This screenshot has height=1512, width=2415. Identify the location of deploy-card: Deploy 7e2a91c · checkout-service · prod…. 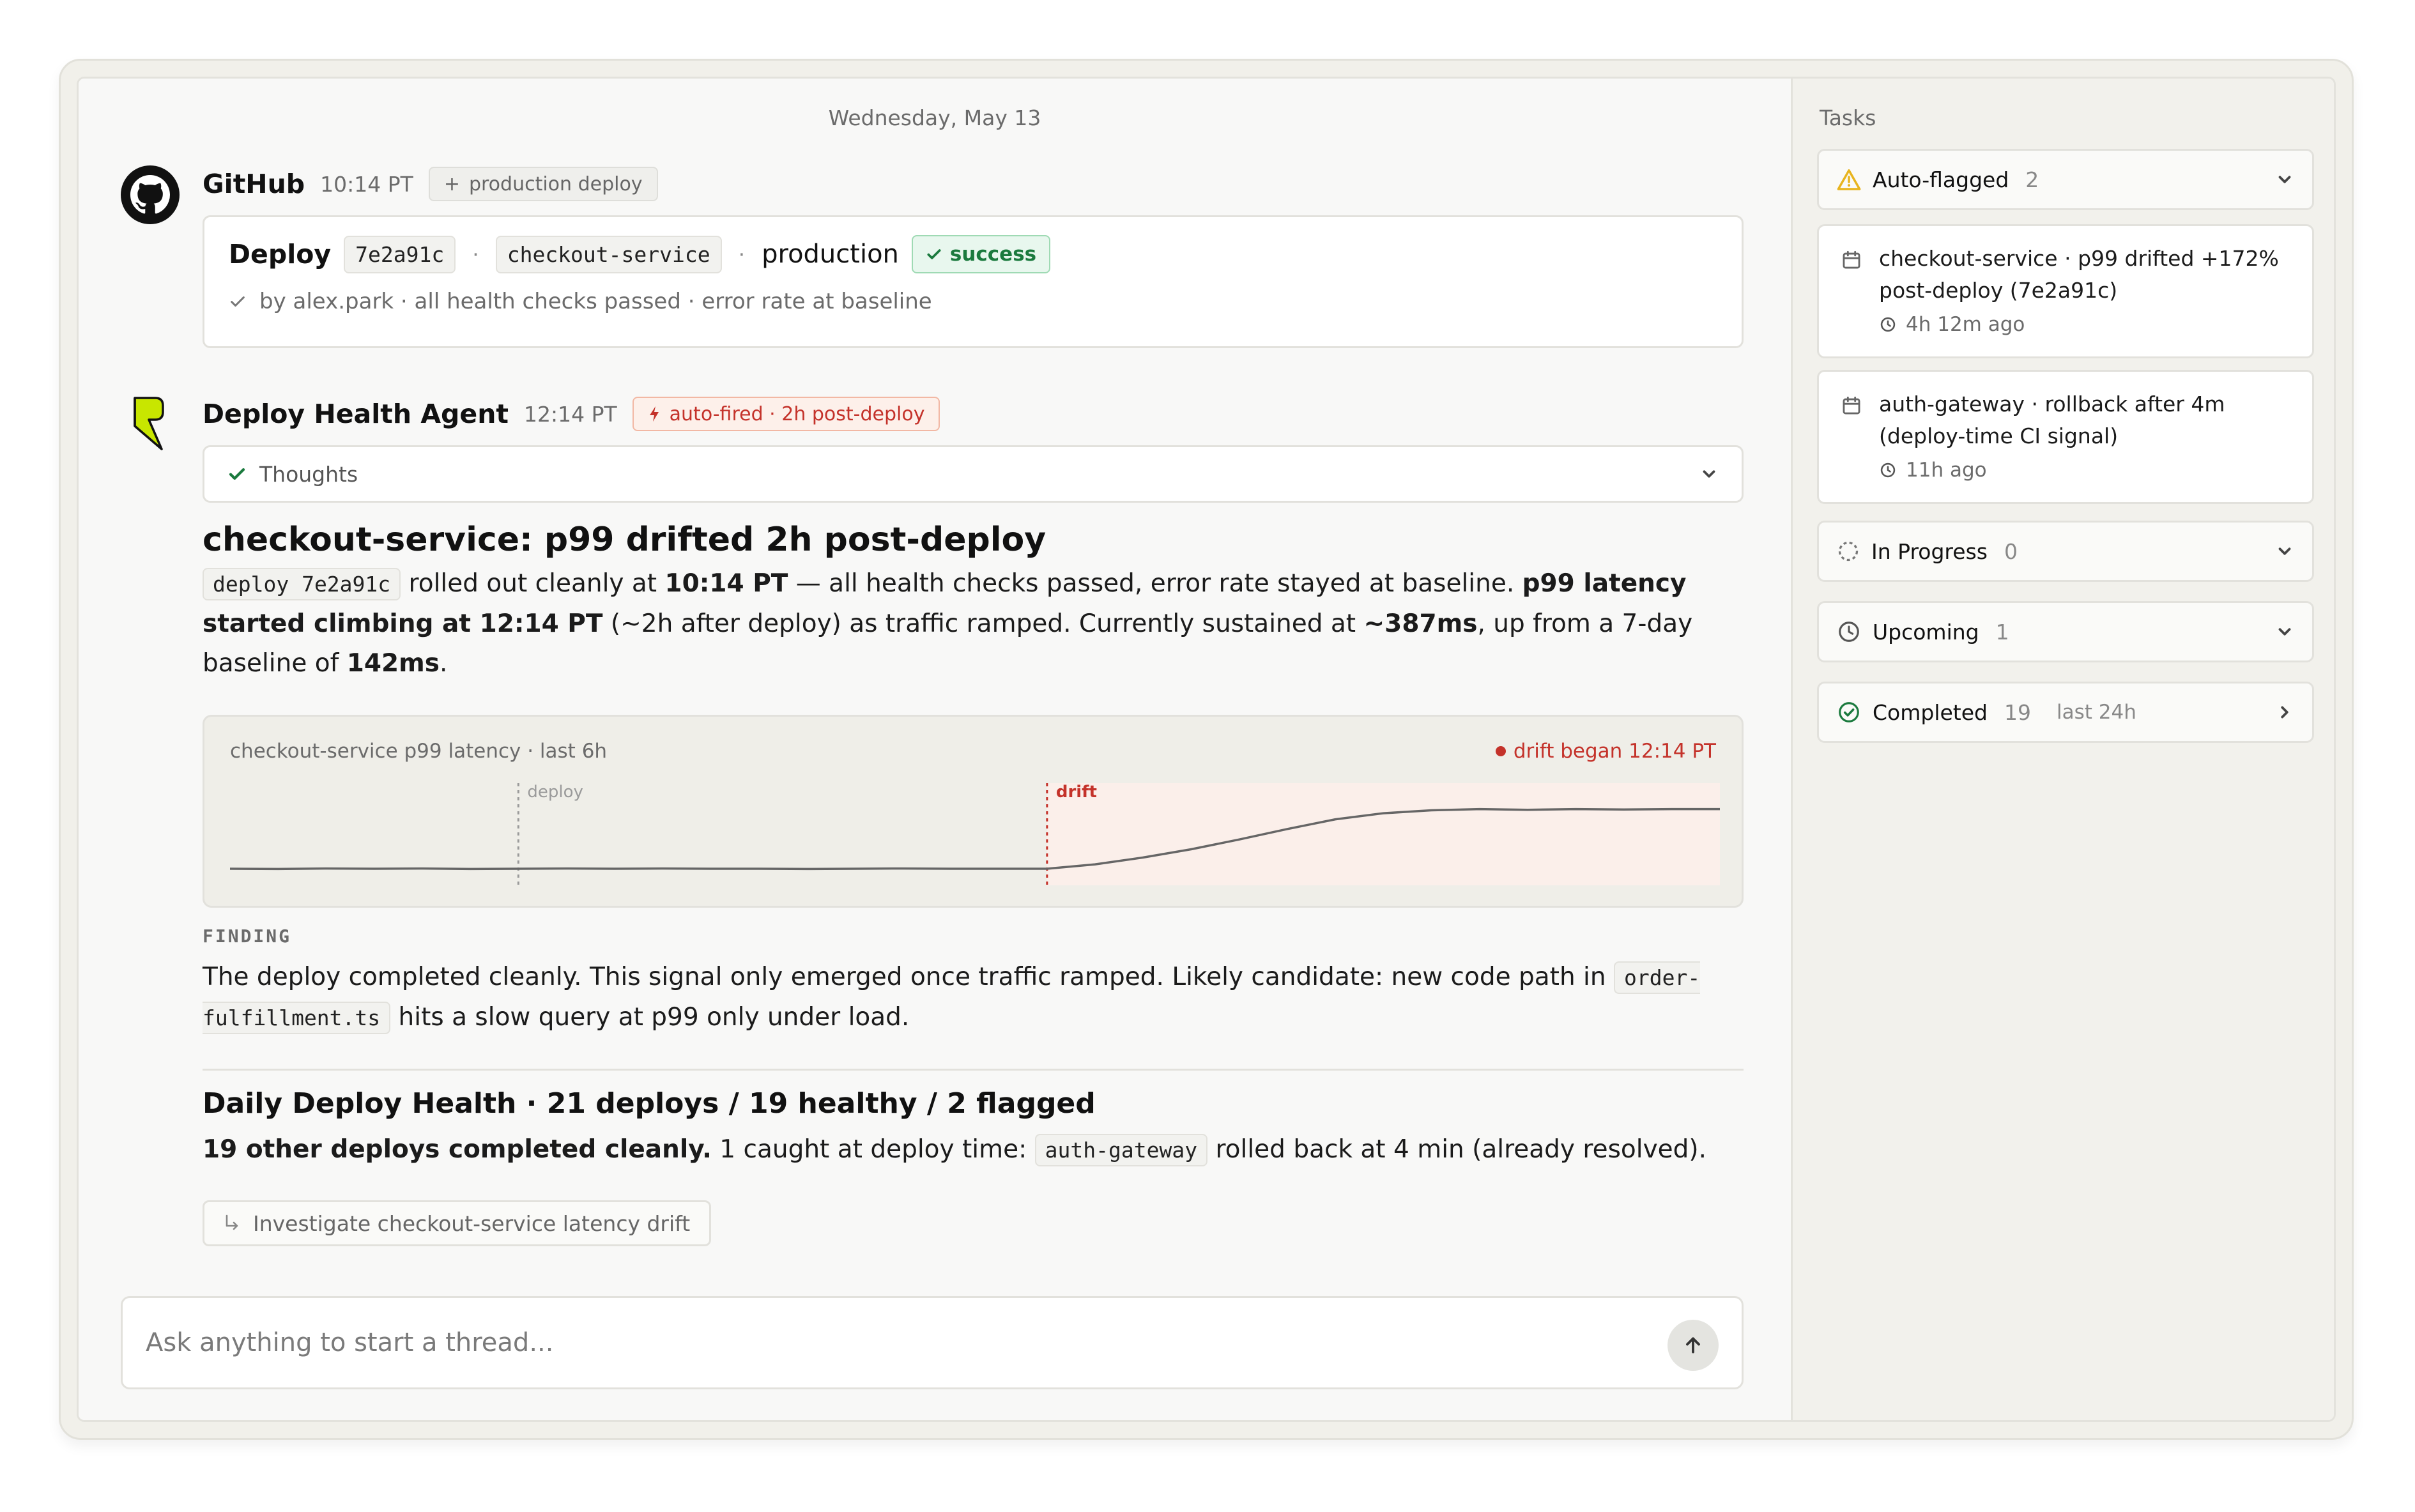
(973, 281).